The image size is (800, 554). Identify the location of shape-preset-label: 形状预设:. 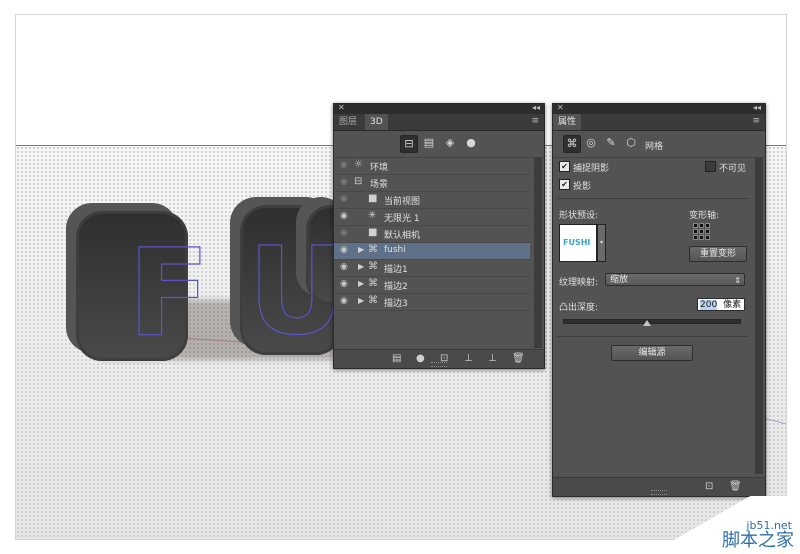
(579, 216).